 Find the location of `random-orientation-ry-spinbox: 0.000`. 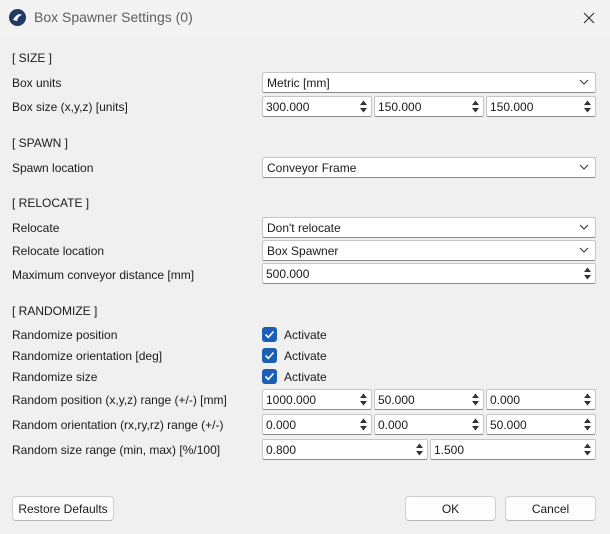

random-orientation-ry-spinbox: 0.000 is located at coordinates (429, 424).